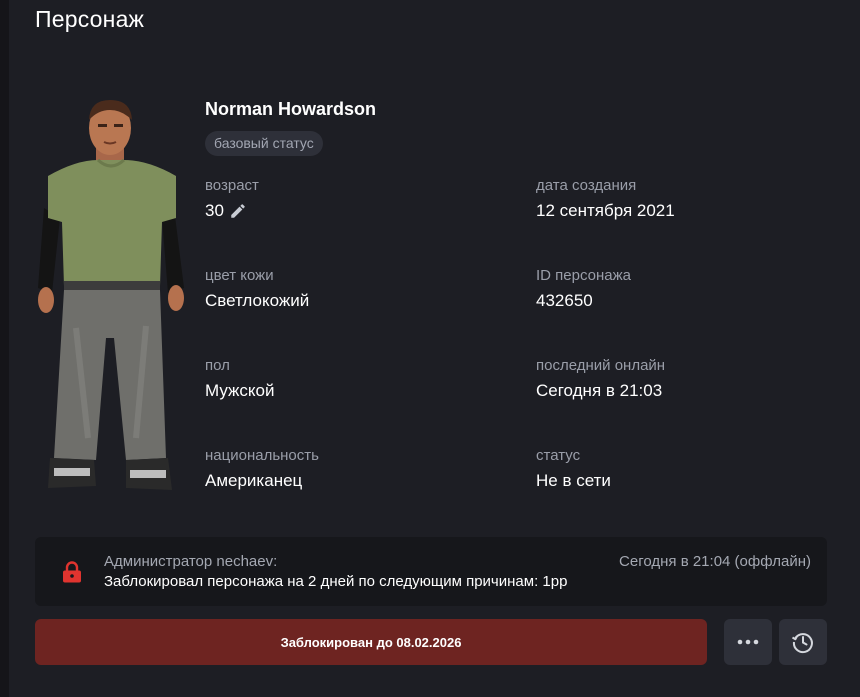 This screenshot has height=697, width=860. I want to click on nationality-value: Американец, so click(254, 480).